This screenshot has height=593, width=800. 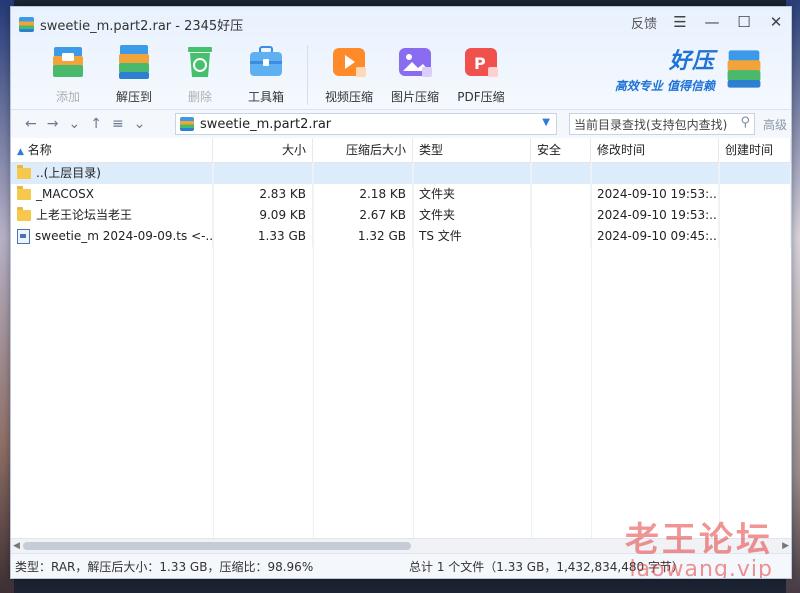 What do you see at coordinates (691, 61) in the screenshot?
I see `brand-name: 好压` at bounding box center [691, 61].